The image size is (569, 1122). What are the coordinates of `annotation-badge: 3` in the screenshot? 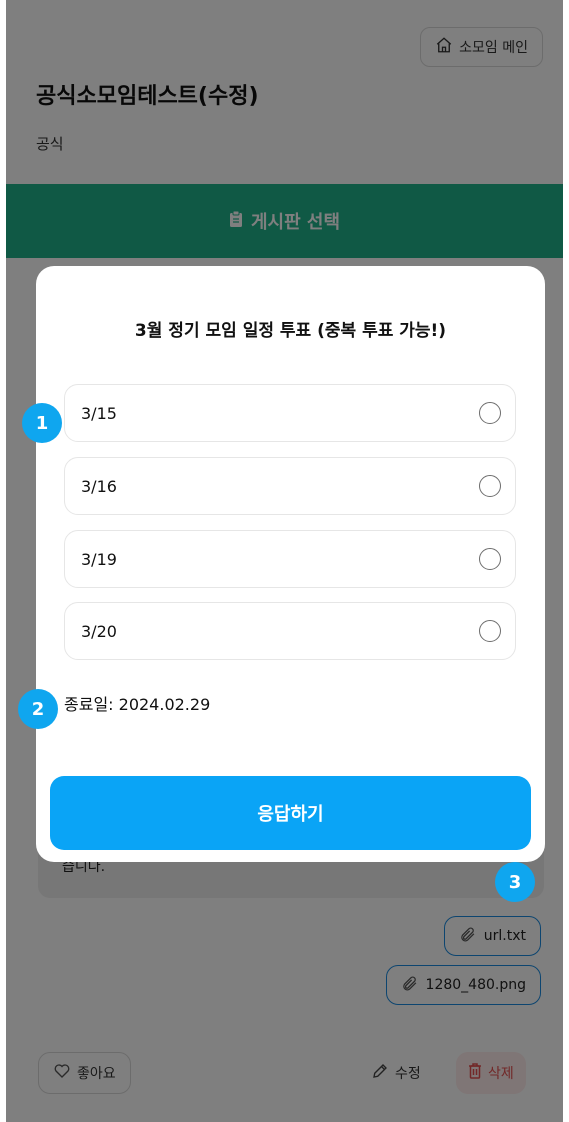 It's located at (515, 882).